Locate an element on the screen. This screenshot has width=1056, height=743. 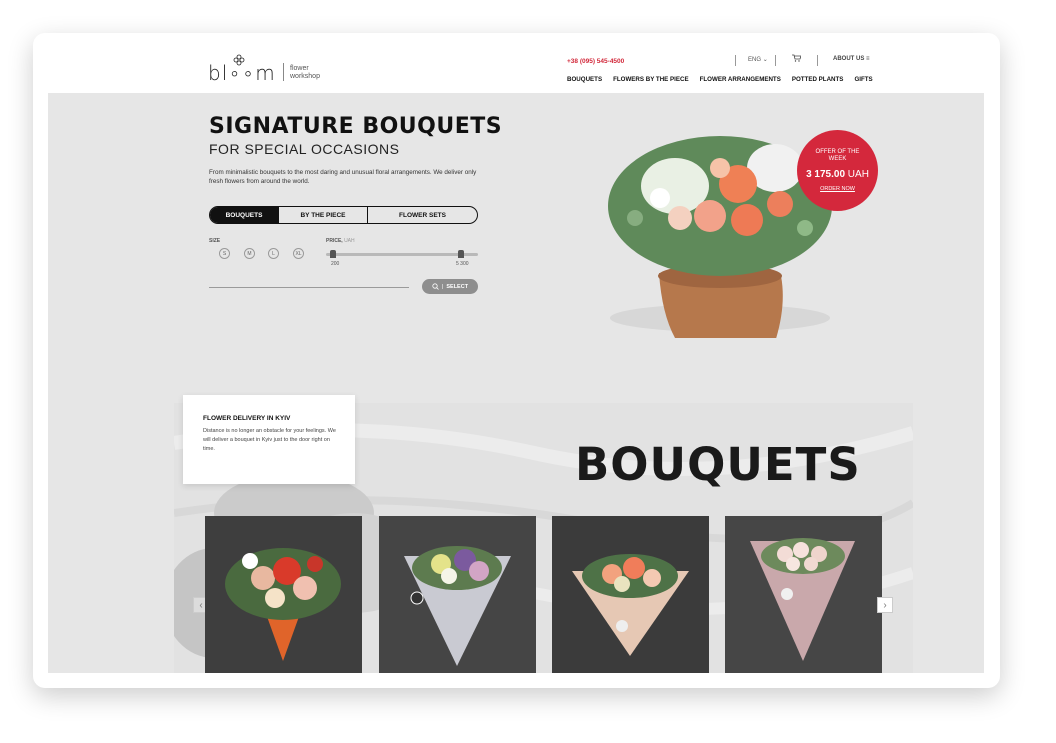
section-title: BOUQUETS is located at coordinates (718, 464).